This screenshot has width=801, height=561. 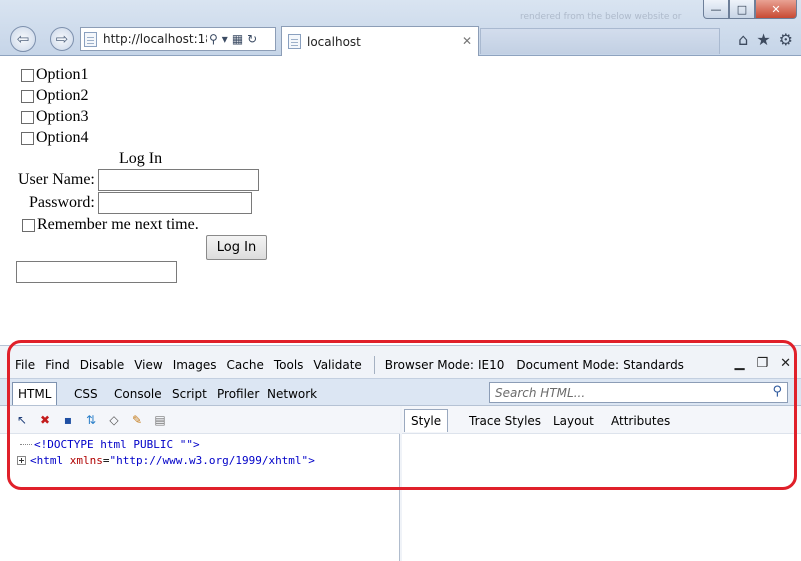 I want to click on option-row: Option2, so click(x=54, y=96).